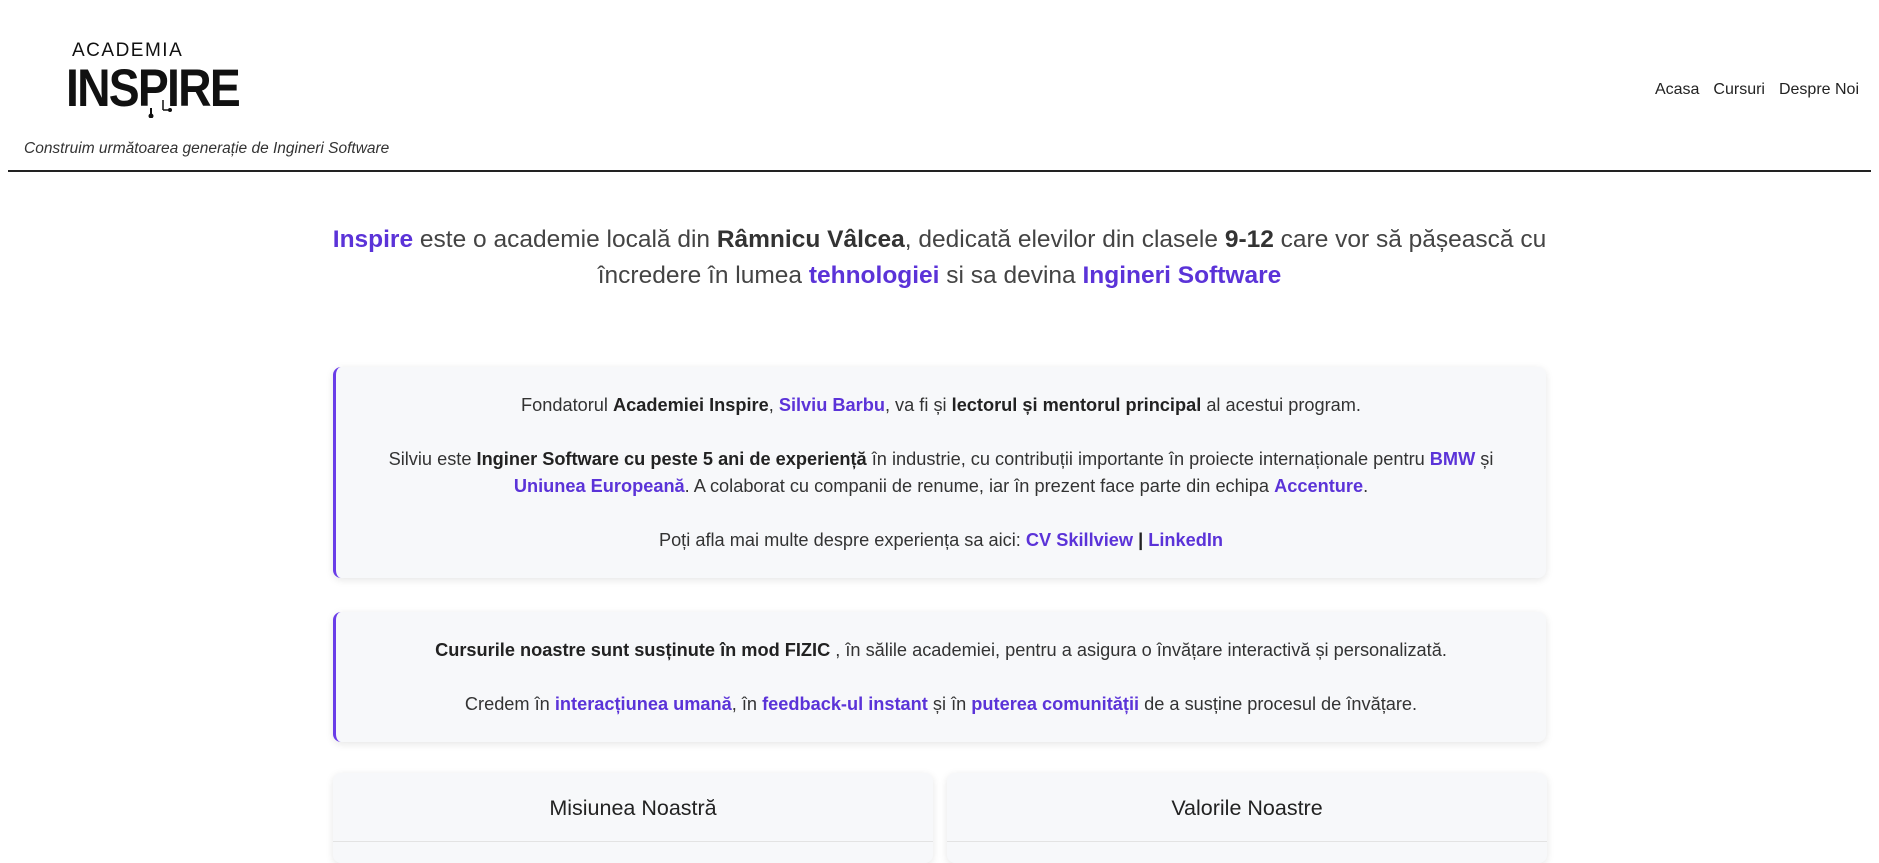 The image size is (1879, 863). Describe the element at coordinates (1484, 459) in the screenshot. I see `text: și` at that location.